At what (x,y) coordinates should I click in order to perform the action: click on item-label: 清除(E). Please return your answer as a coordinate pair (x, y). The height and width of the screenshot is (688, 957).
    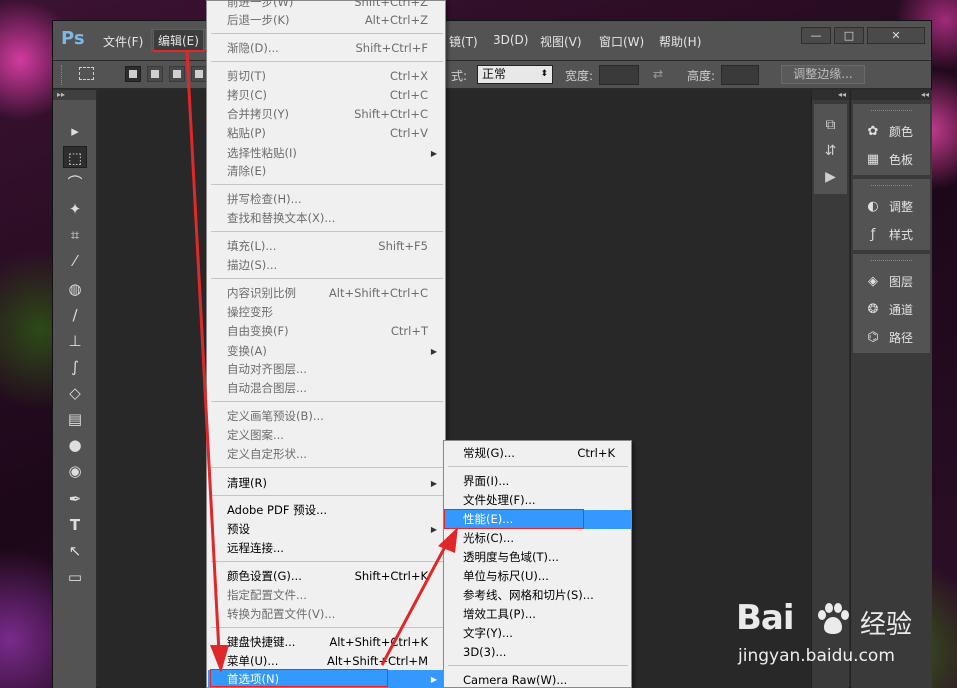
    Looking at the image, I should click on (247, 171).